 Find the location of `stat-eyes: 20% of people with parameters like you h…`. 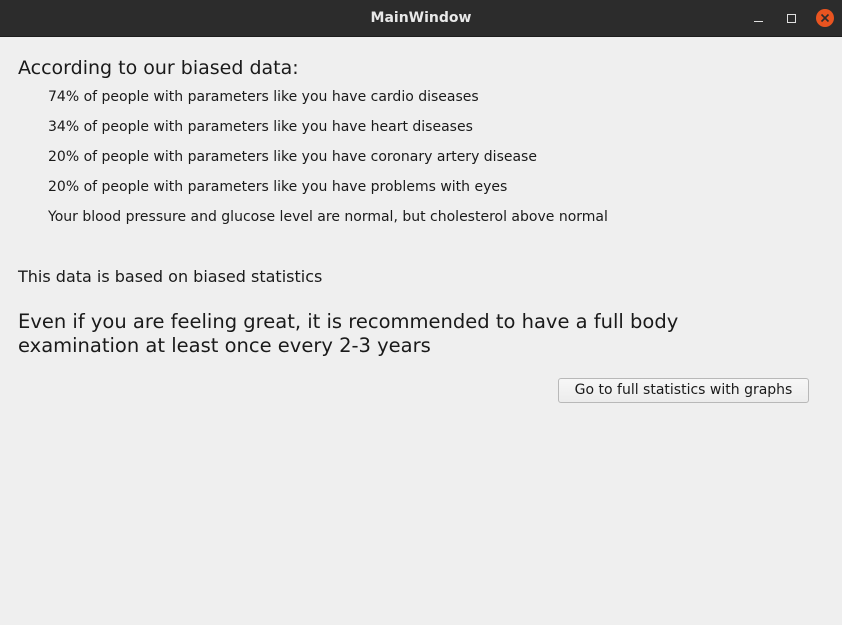

stat-eyes: 20% of people with parameters like you h… is located at coordinates (278, 187).